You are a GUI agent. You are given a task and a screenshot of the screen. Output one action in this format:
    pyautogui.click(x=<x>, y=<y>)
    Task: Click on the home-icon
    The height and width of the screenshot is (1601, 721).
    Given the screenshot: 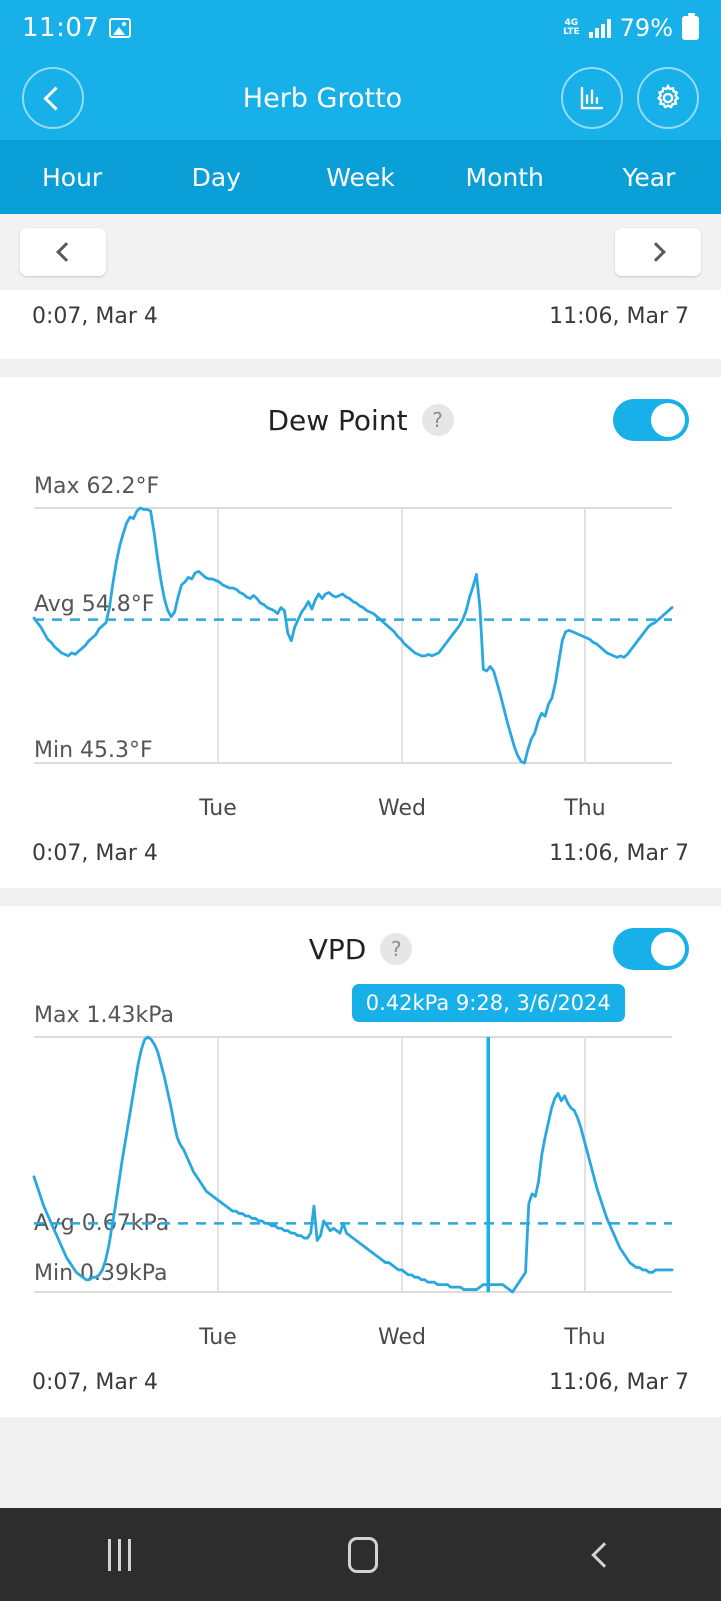 What is the action you would take?
    pyautogui.click(x=362, y=1554)
    